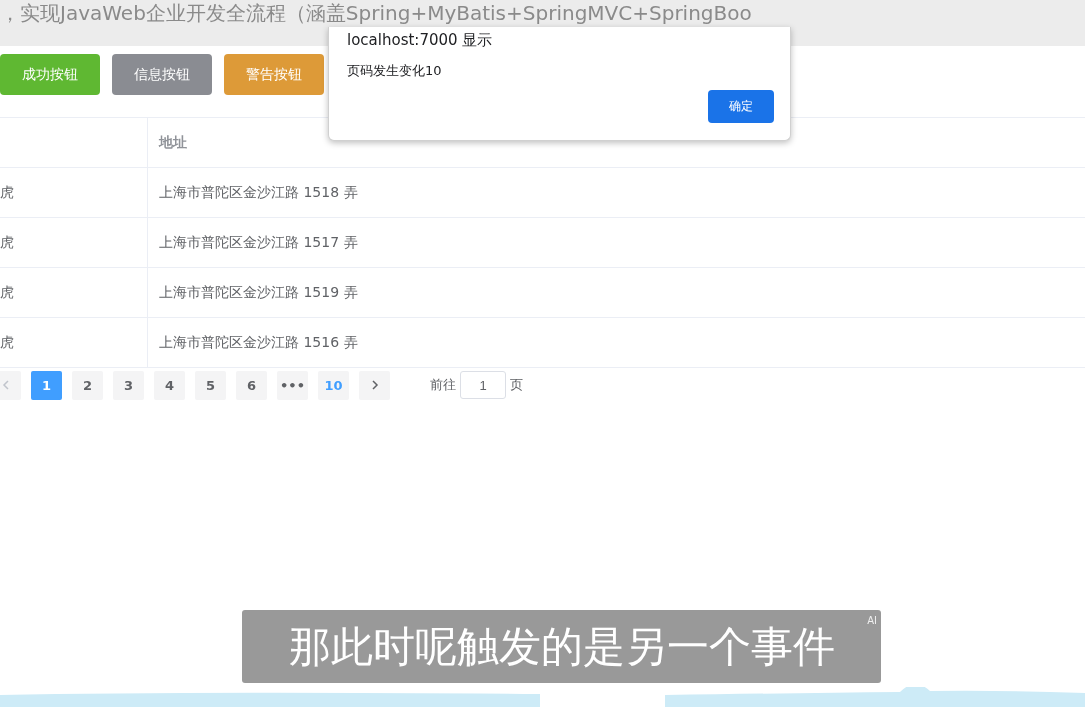 This screenshot has width=1085, height=707. I want to click on previous-page-button, so click(10, 385).